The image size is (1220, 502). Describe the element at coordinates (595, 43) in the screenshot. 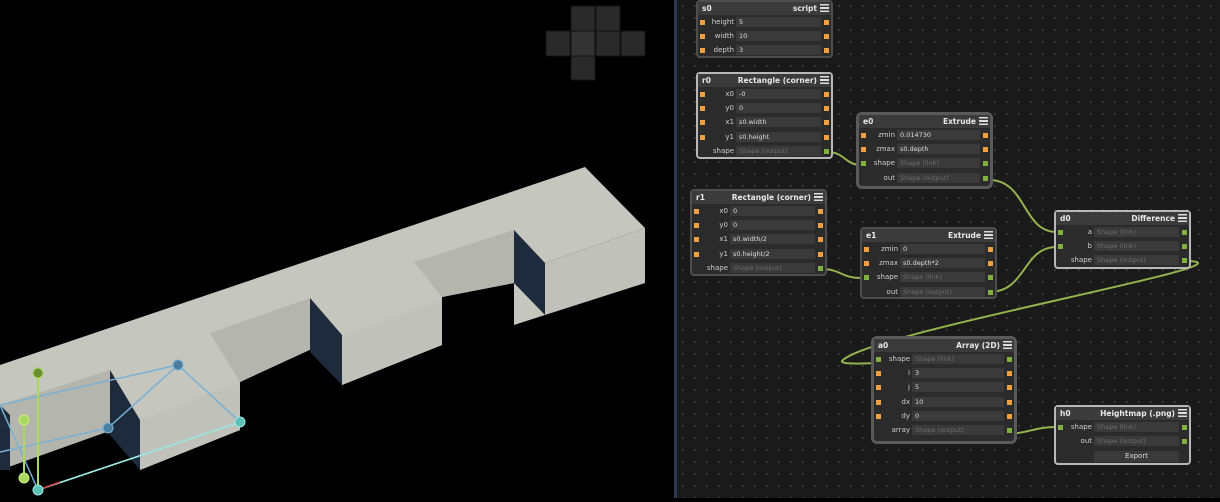

I see `view-cube` at that location.